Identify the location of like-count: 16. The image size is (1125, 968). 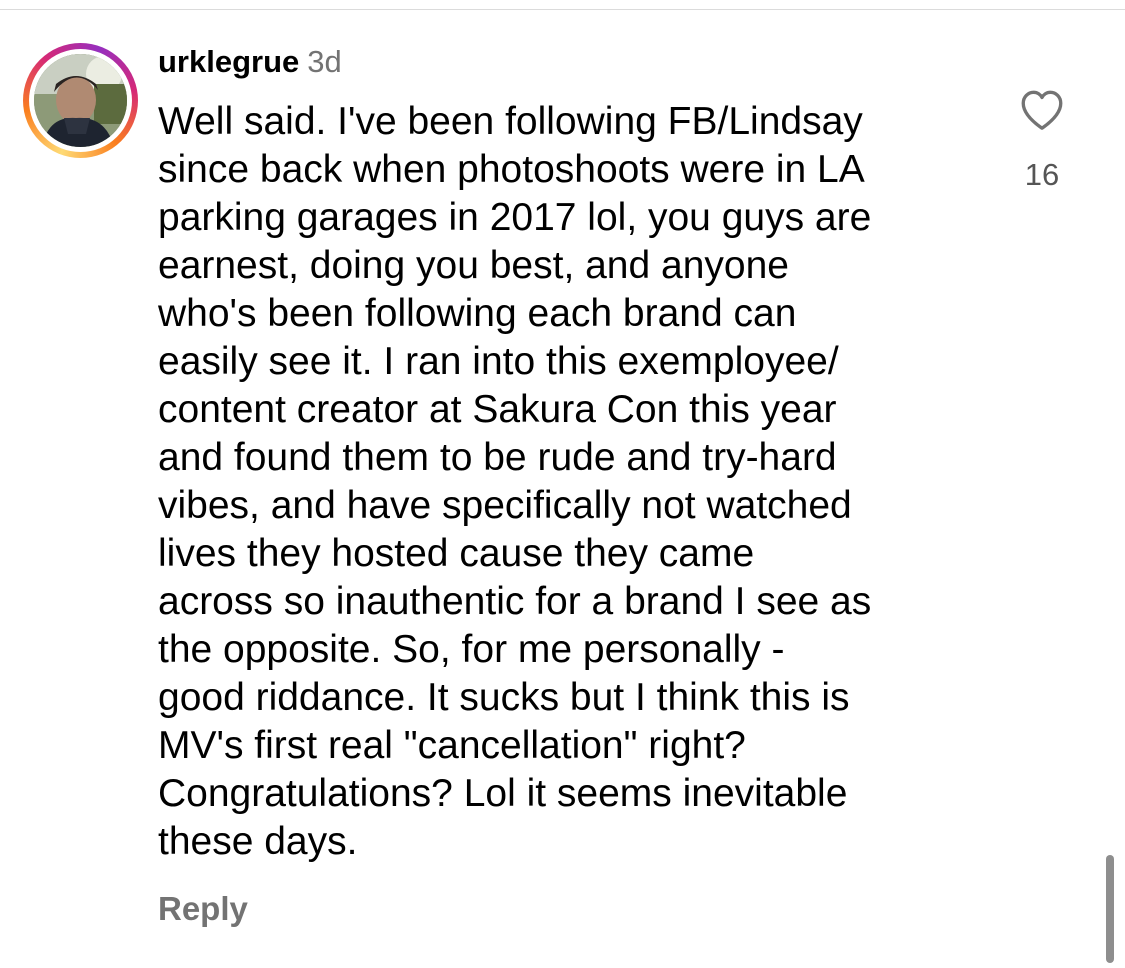
(1042, 174).